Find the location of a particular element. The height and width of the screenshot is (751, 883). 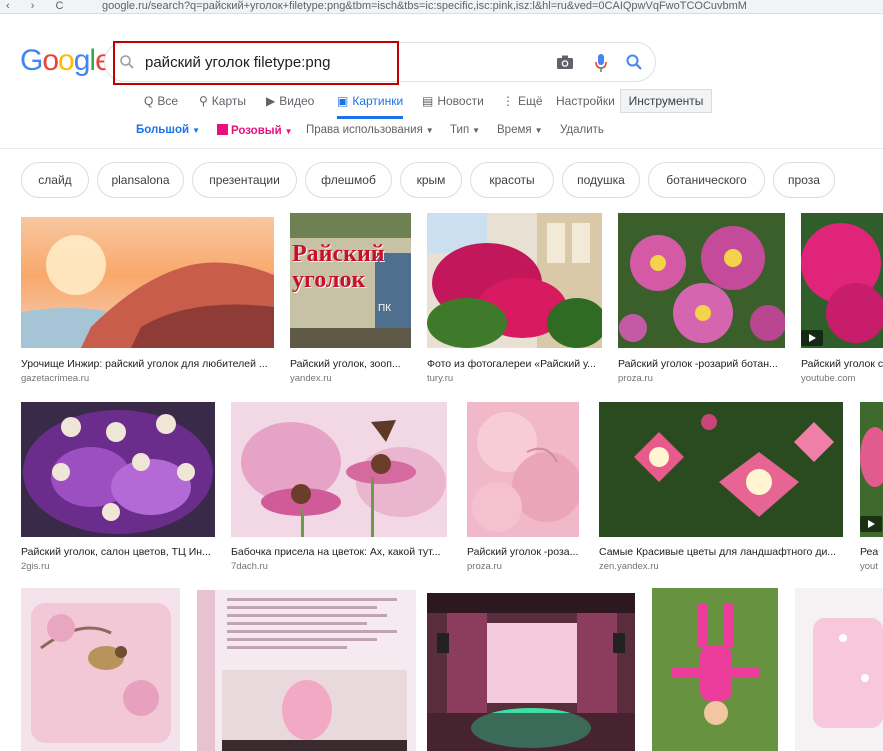

result-source: 7dach.ru is located at coordinates (339, 566).